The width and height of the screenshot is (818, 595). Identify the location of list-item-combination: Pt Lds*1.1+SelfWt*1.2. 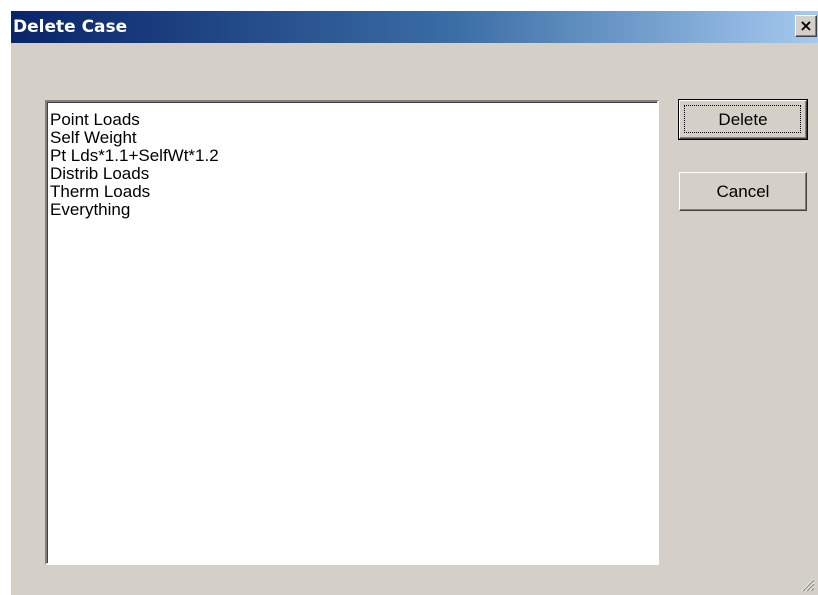
(134, 156).